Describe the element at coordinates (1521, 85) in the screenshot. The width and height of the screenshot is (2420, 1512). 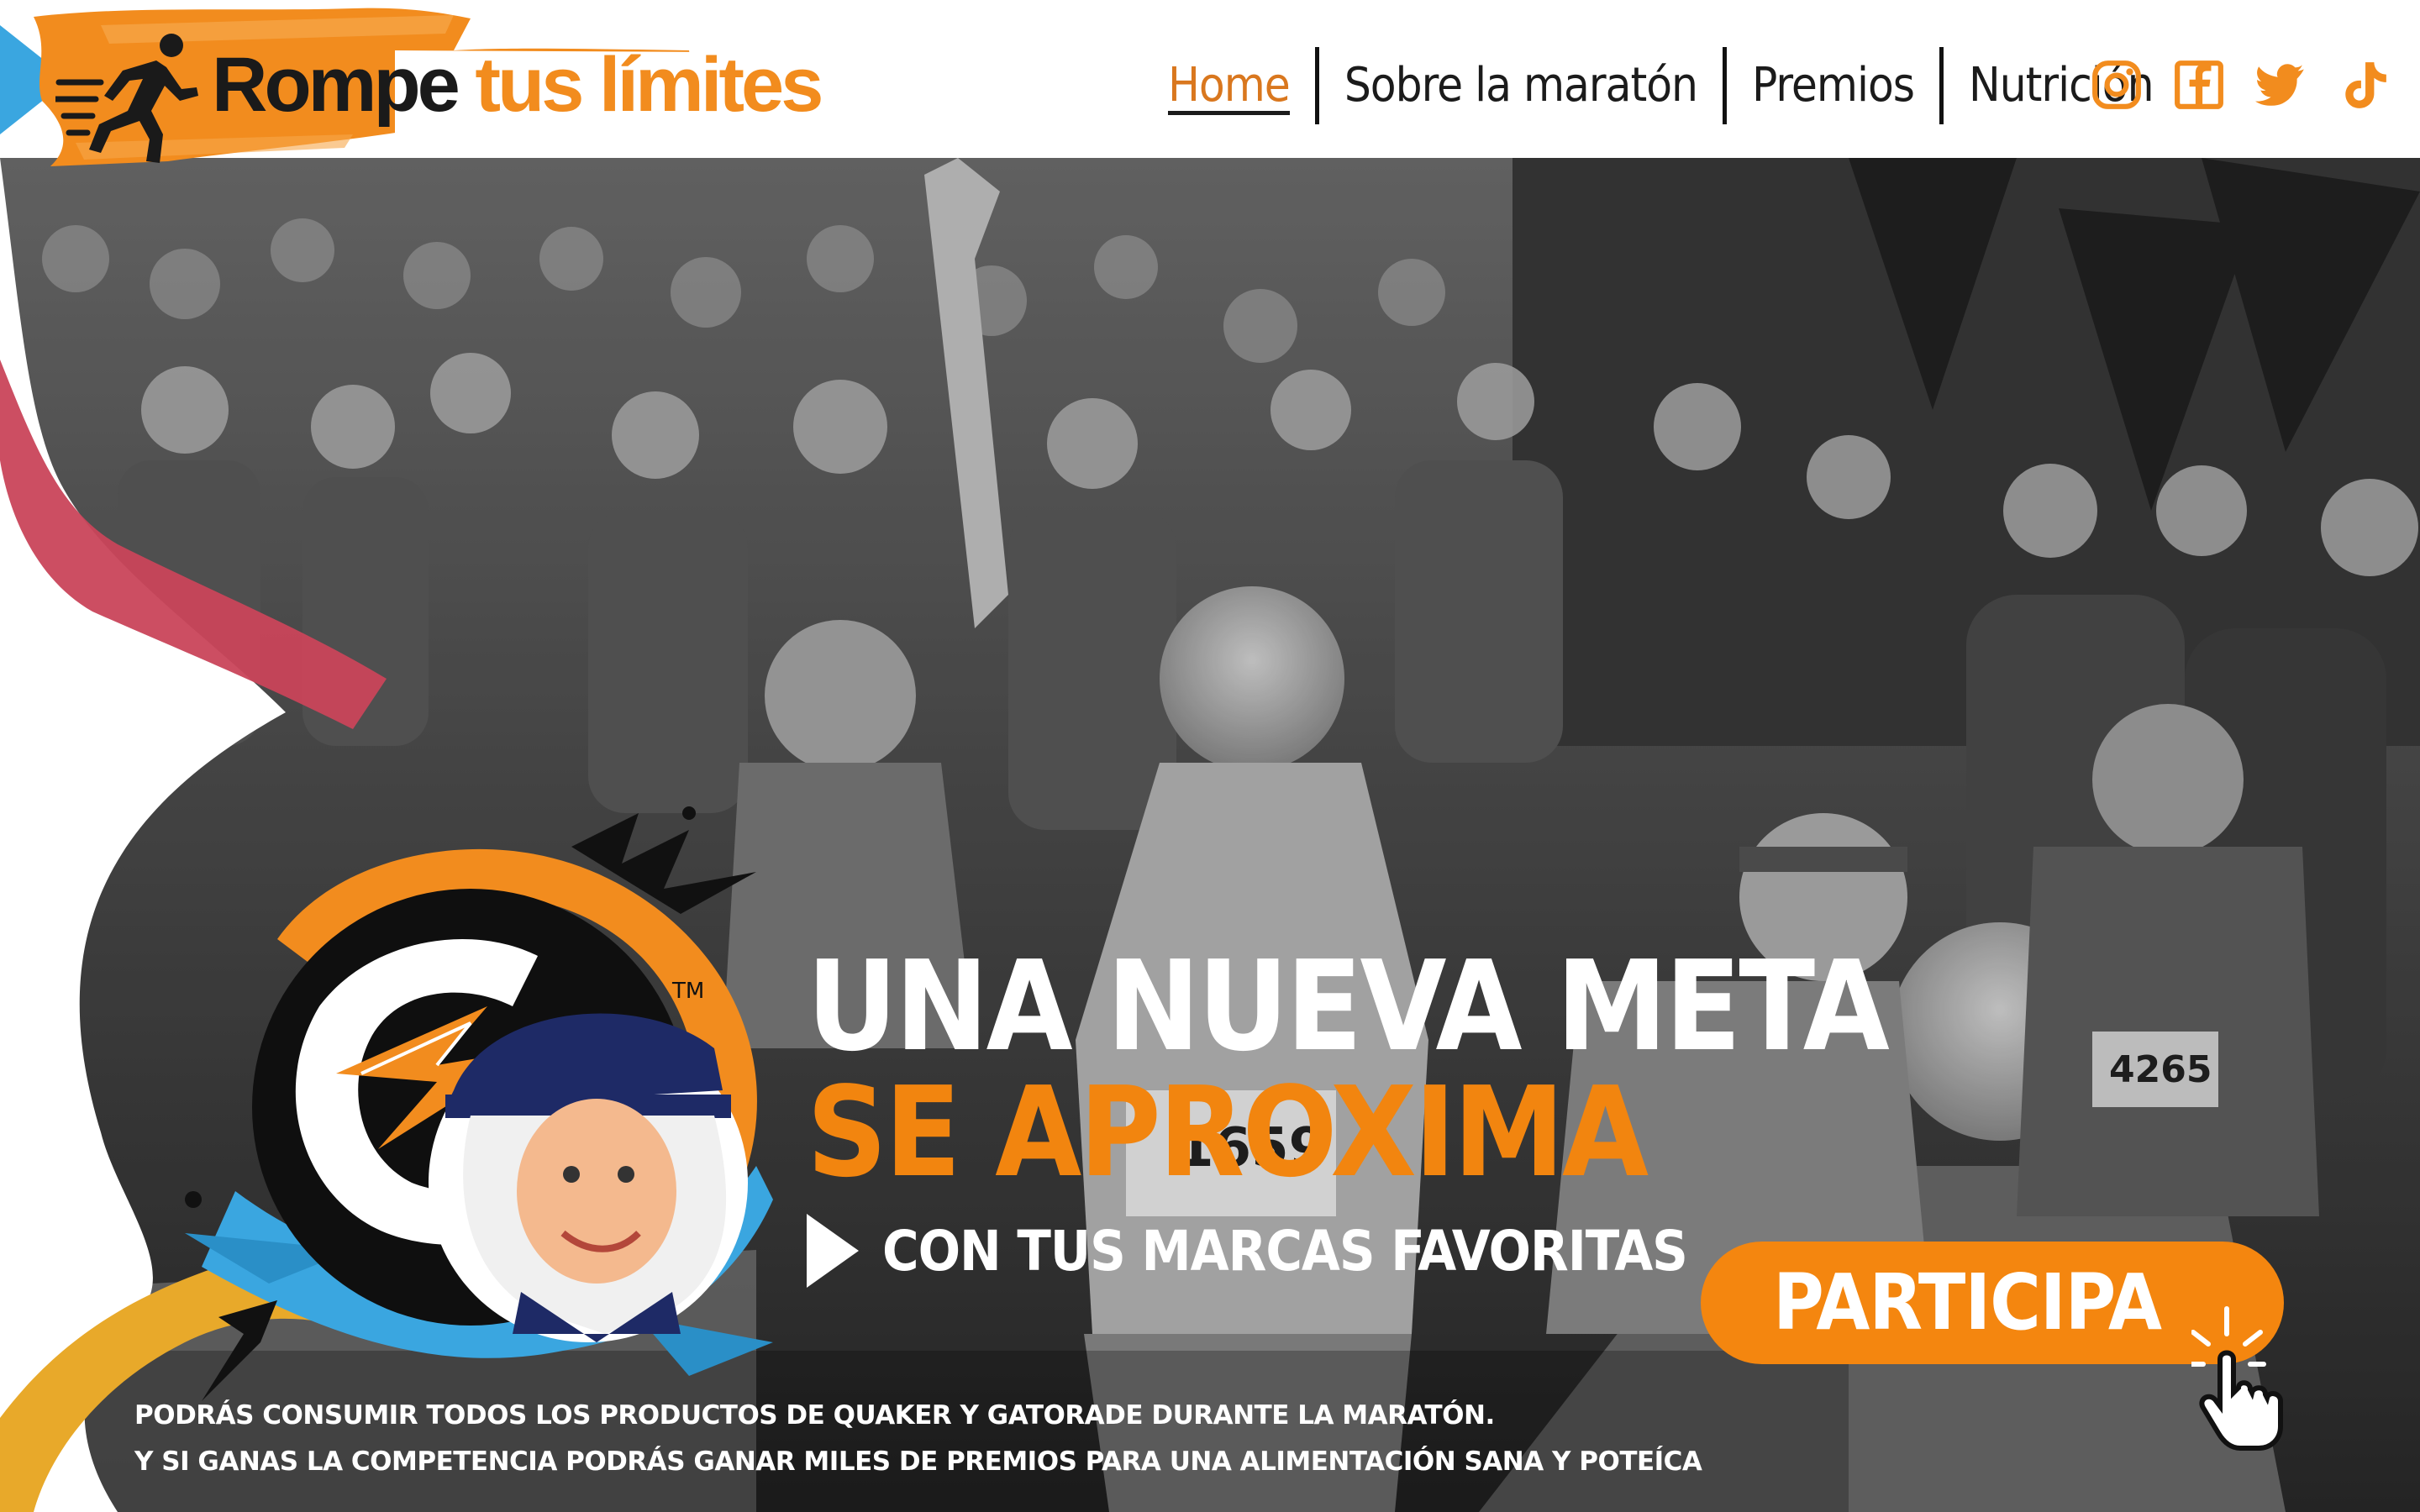
I see `nav-sobre-la-maraton: Sobre la maratón` at that location.